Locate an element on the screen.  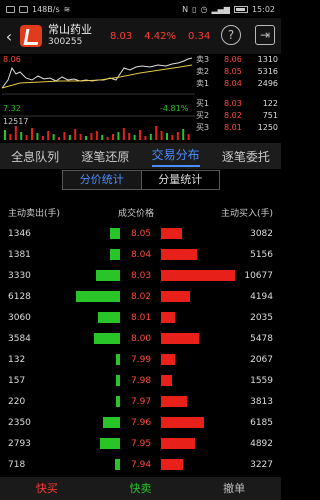
order-book-label: 买3 is located at coordinates (202, 127).